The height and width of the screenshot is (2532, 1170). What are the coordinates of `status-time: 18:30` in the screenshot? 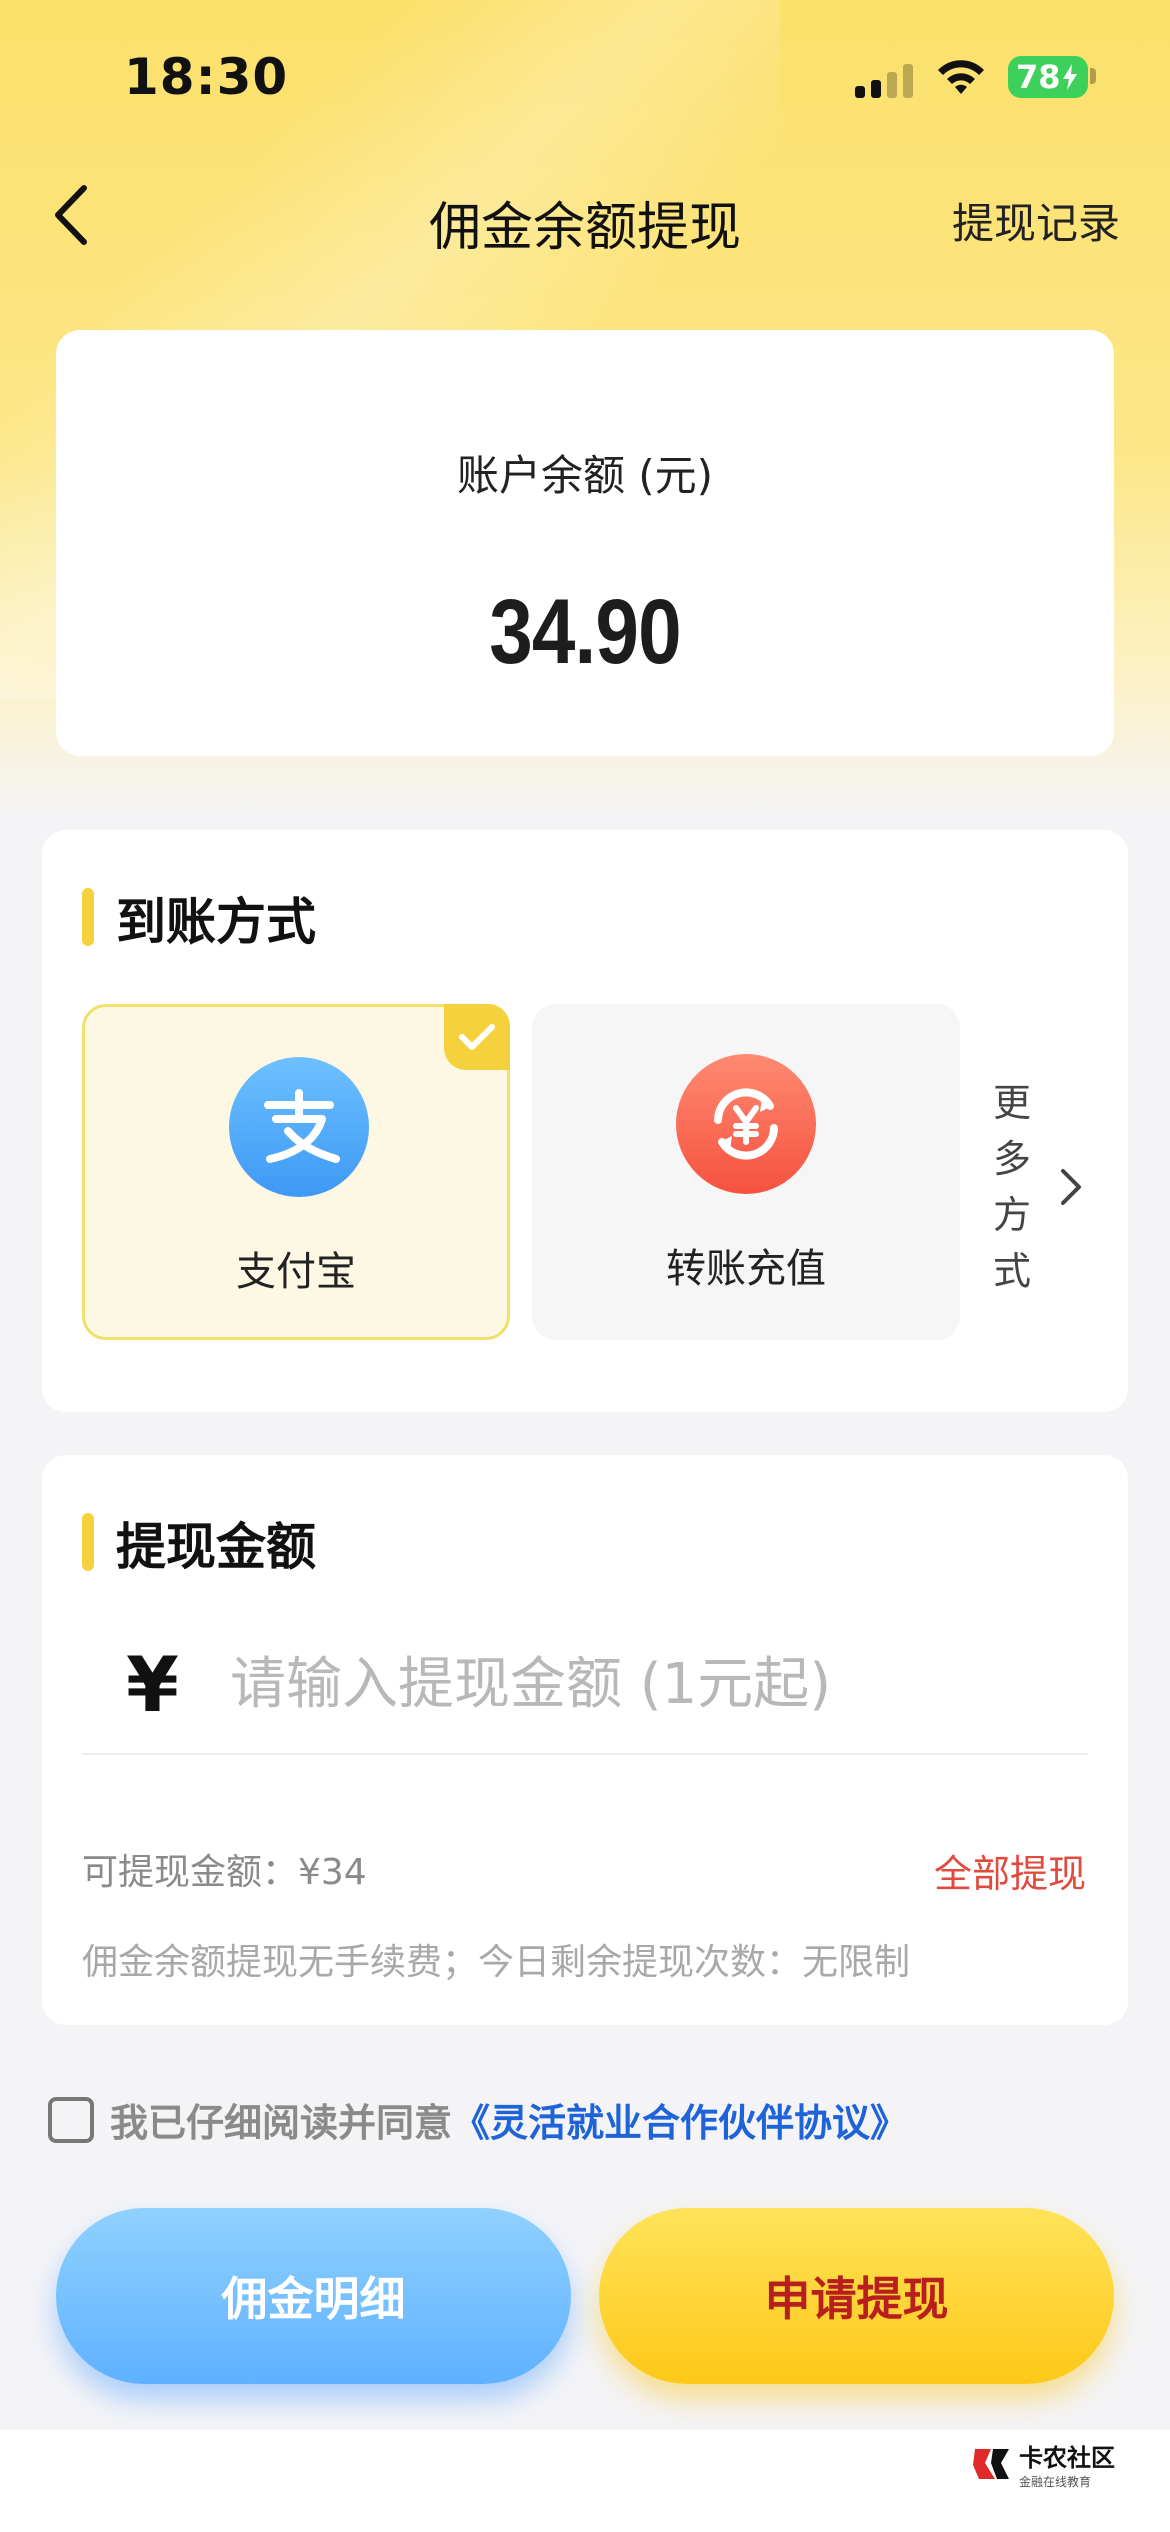 It's located at (206, 77).